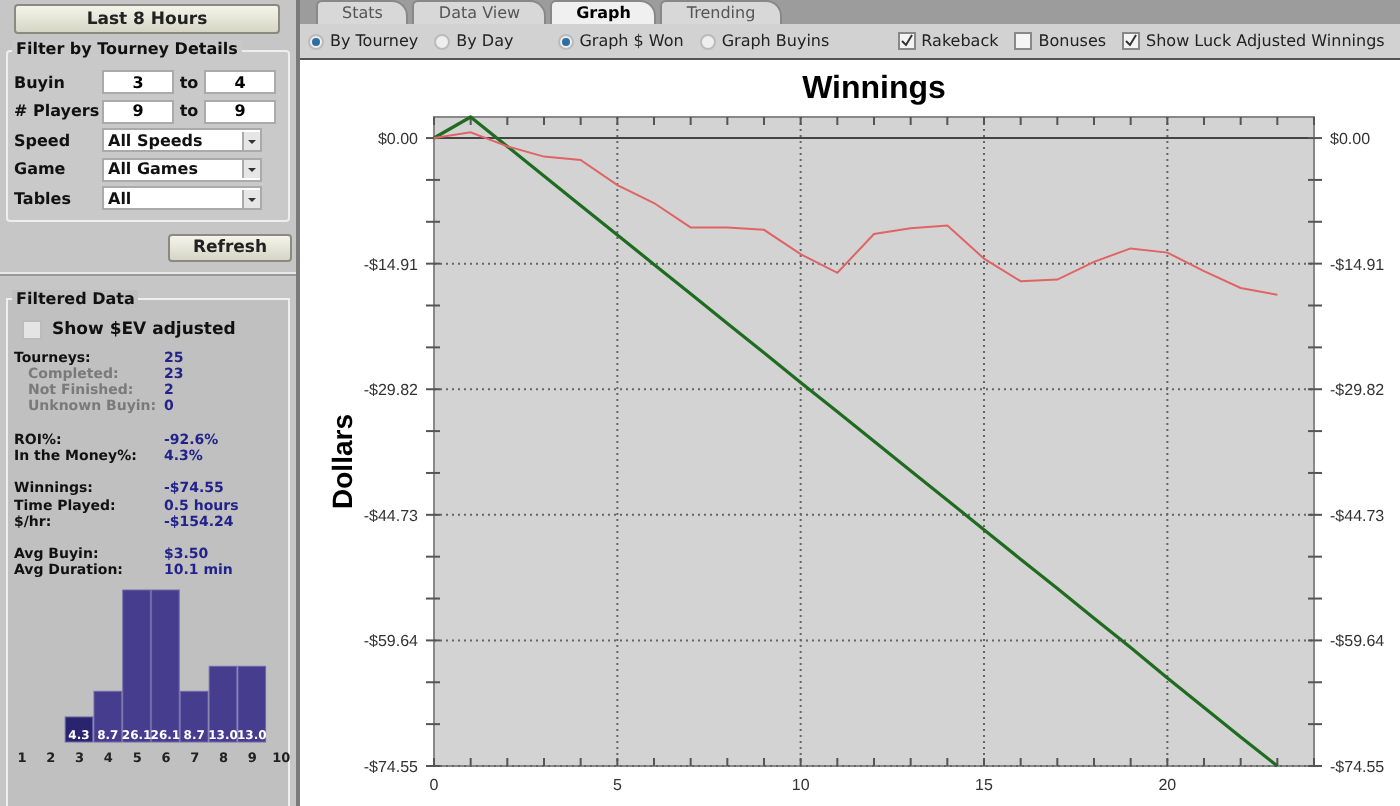  I want to click on histogram-bar, so click(252, 704).